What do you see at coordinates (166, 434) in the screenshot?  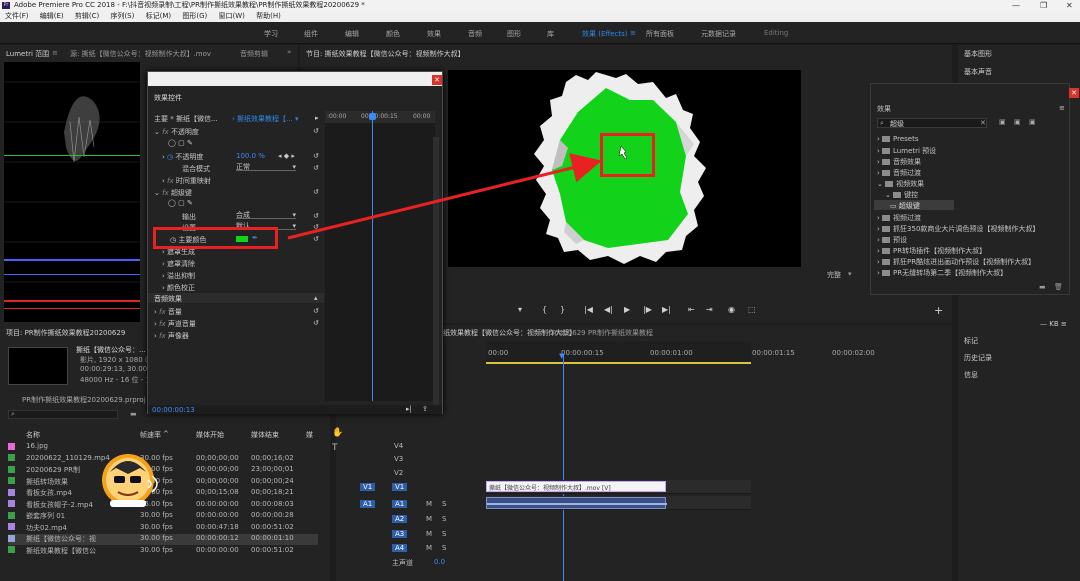 I see `sort-ascending-icon: ^` at bounding box center [166, 434].